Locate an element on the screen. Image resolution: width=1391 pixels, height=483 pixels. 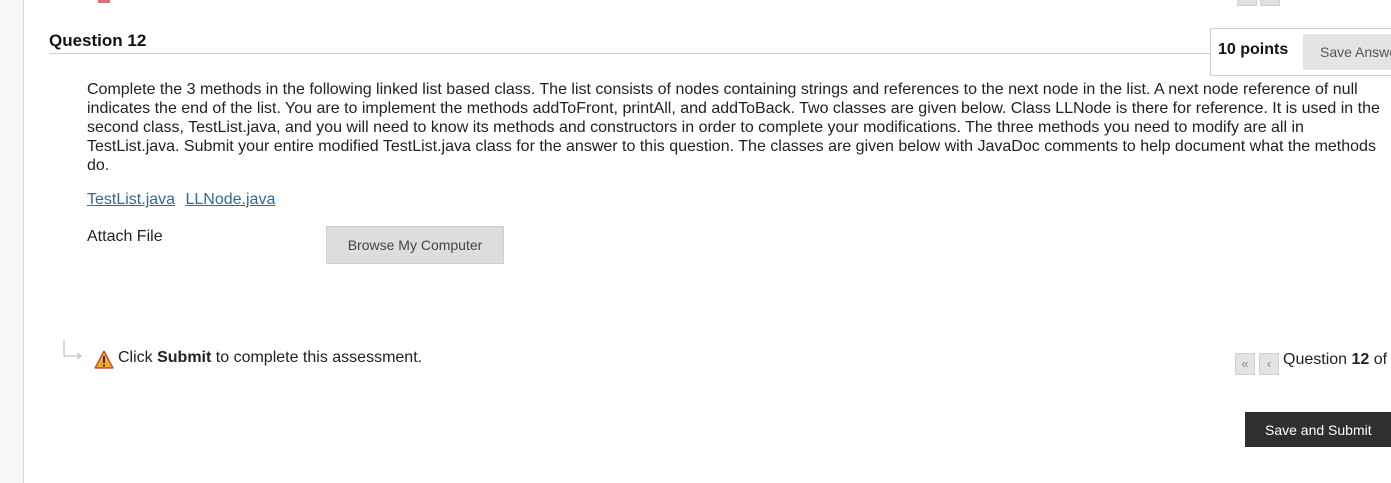
connector-arrow-icon is located at coordinates (72, 350).